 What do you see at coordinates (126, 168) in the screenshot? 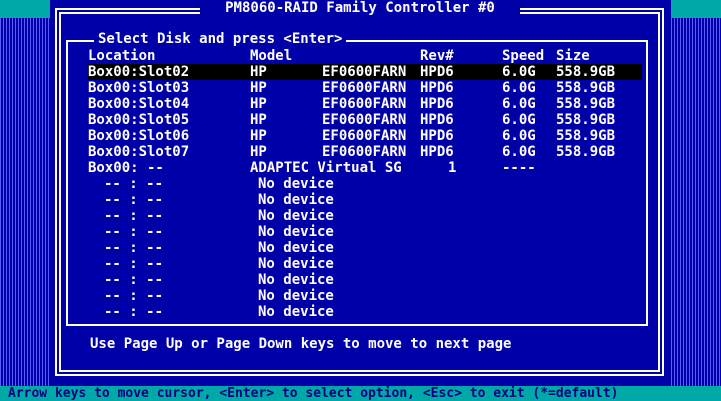
I see `virtual-location: Box00: --` at bounding box center [126, 168].